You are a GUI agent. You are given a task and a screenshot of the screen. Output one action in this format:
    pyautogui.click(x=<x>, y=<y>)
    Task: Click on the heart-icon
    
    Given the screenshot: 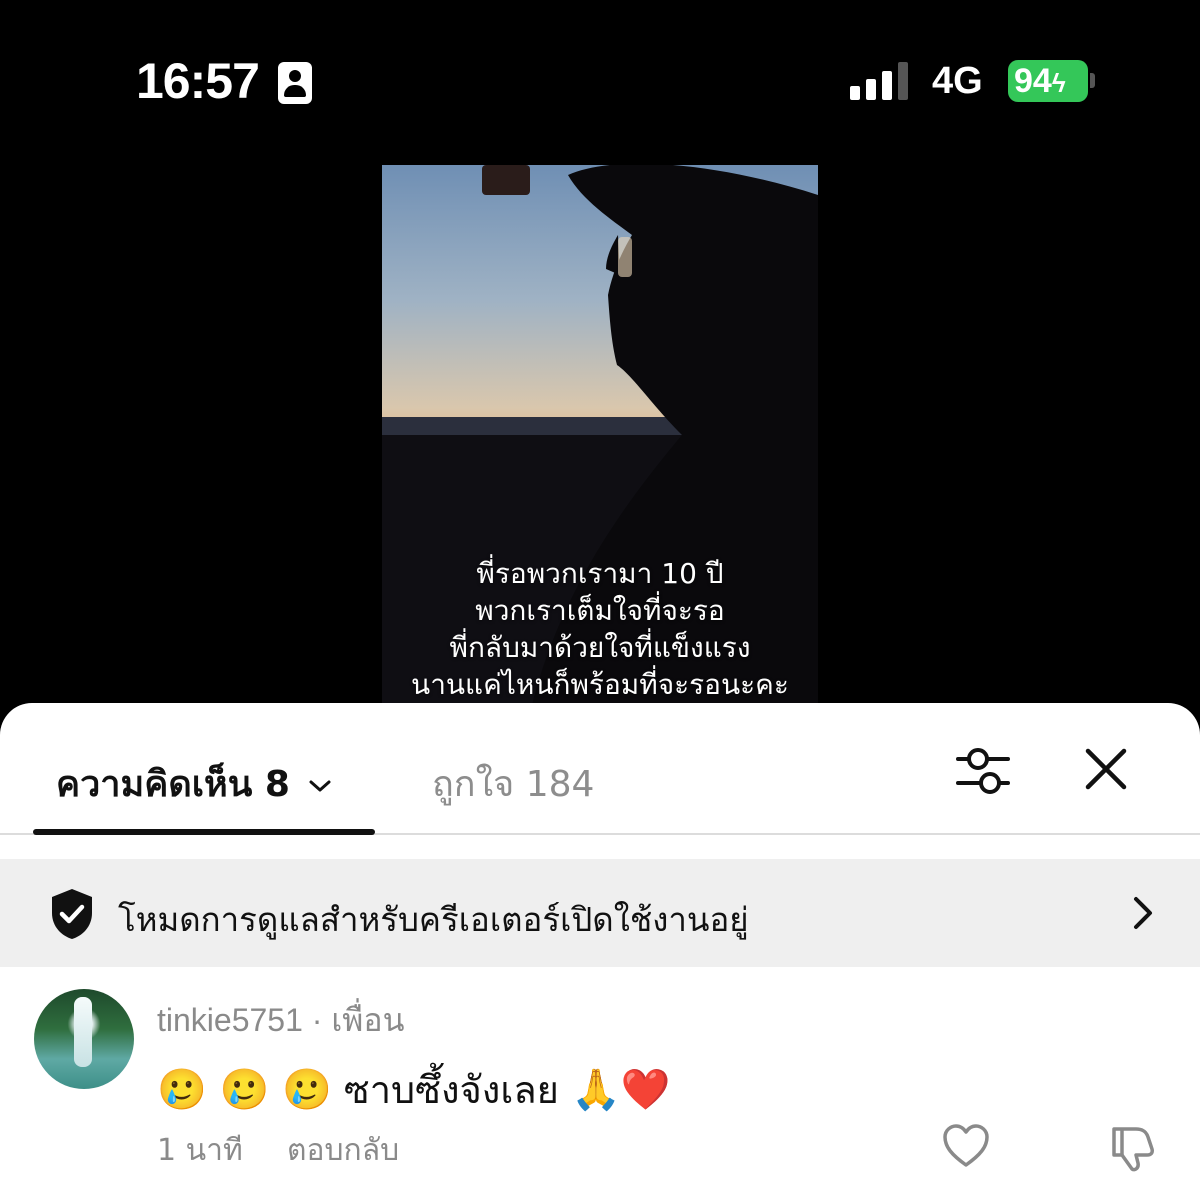 What is the action you would take?
    pyautogui.click(x=966, y=1146)
    